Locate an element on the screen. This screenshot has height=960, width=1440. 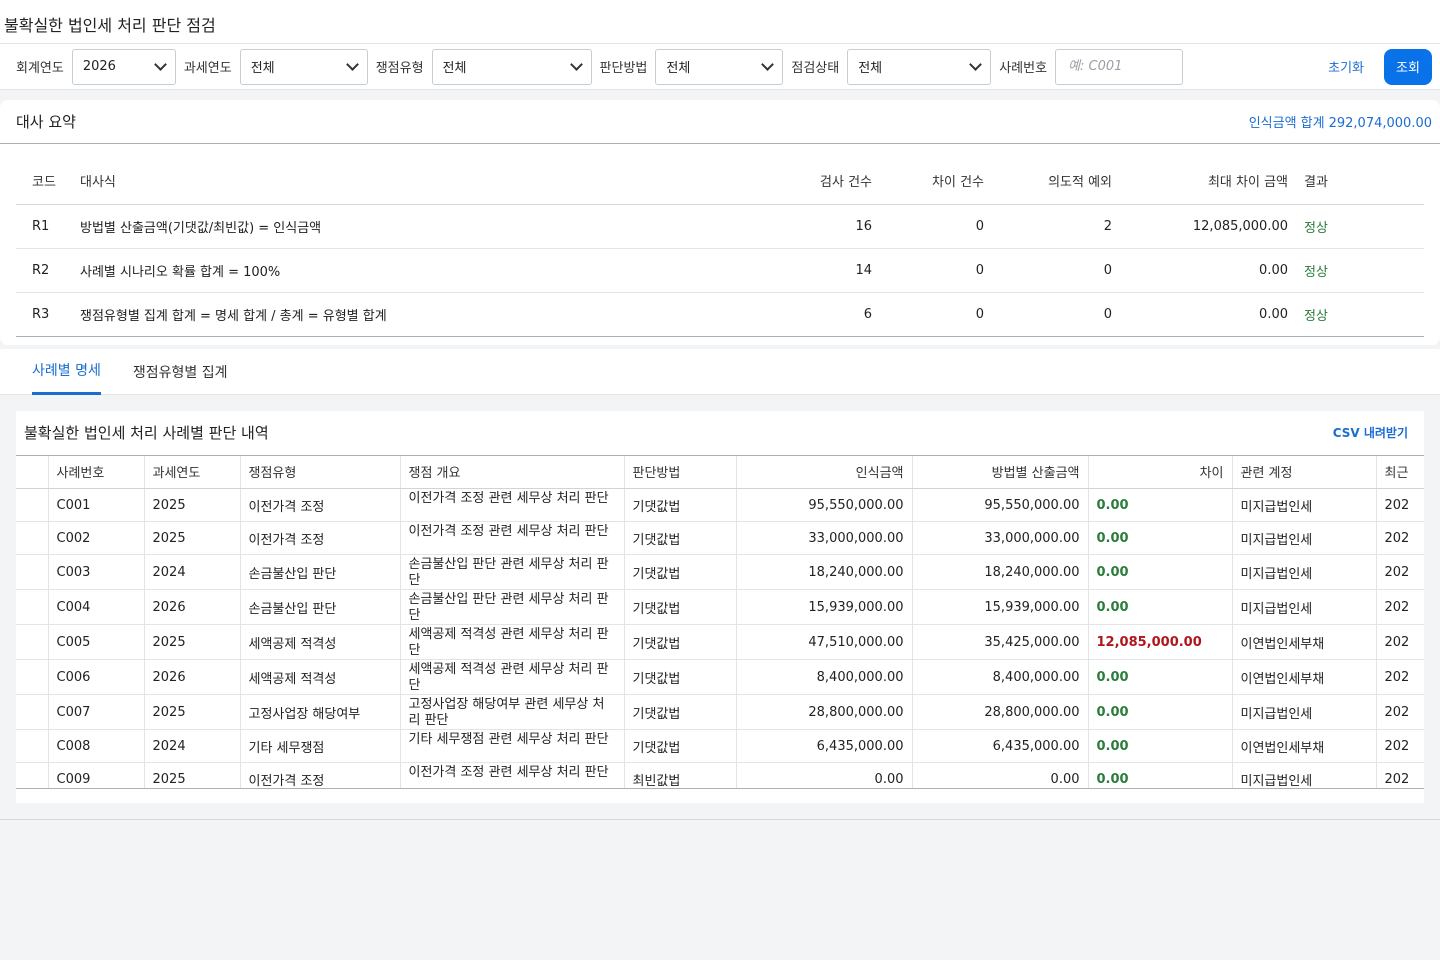
reset-button: 초기화 is located at coordinates (1346, 66).